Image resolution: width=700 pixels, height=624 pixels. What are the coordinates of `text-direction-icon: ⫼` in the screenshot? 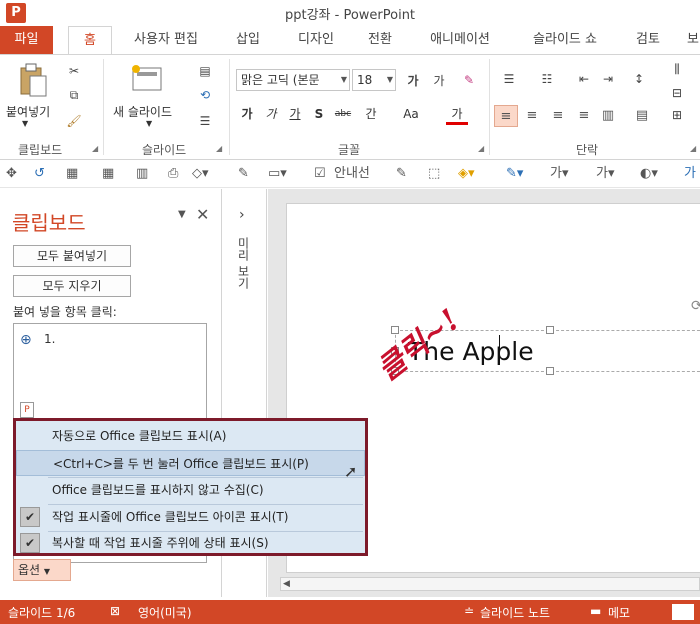 It's located at (677, 69).